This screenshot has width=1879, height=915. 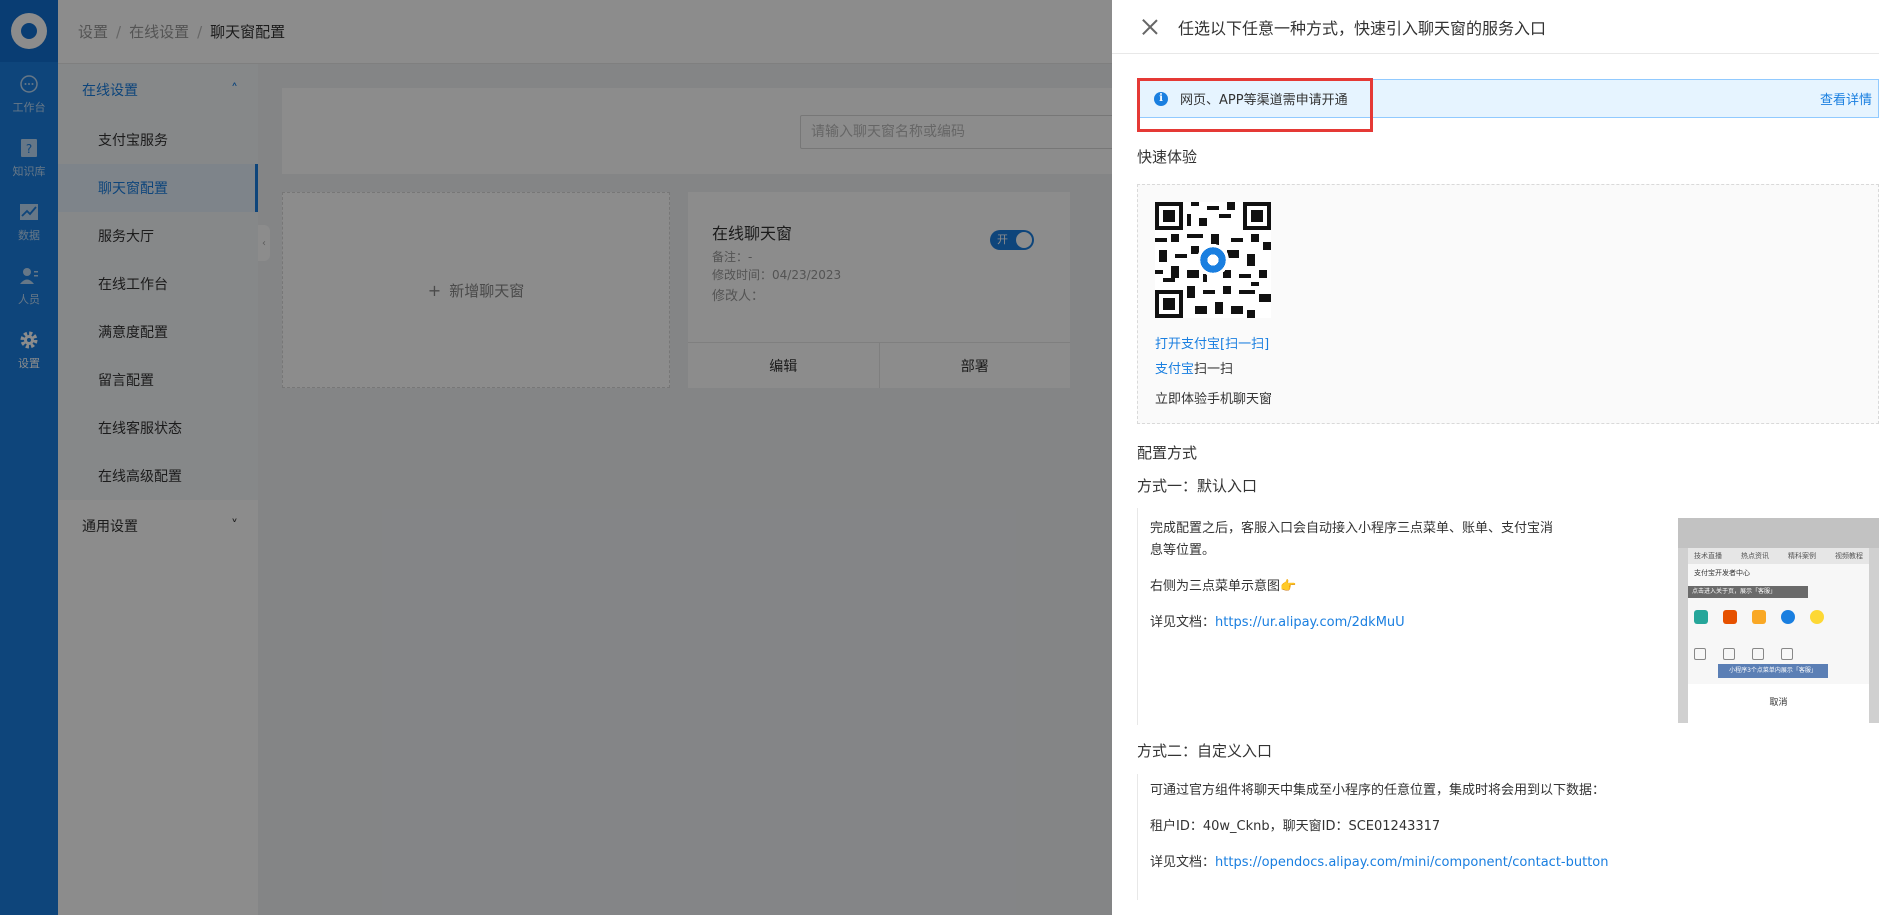 What do you see at coordinates (1755, 556) in the screenshot?
I see `preview-tab: 热点资讯` at bounding box center [1755, 556].